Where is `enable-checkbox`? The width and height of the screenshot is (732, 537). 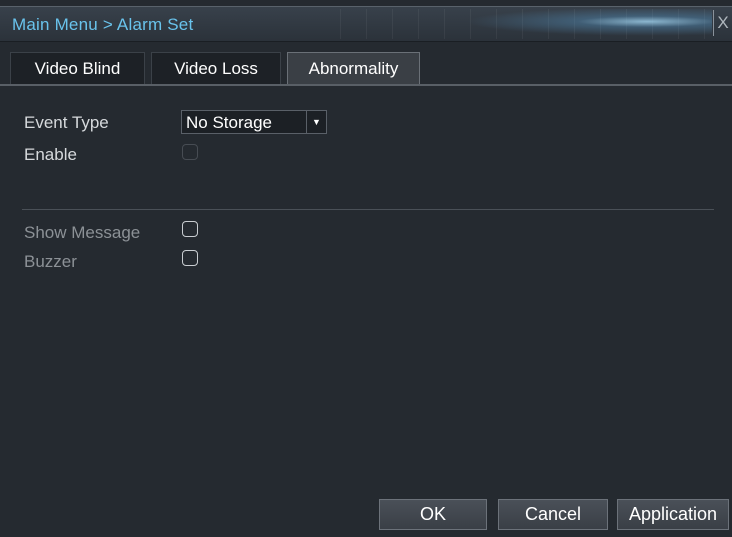 enable-checkbox is located at coordinates (190, 152).